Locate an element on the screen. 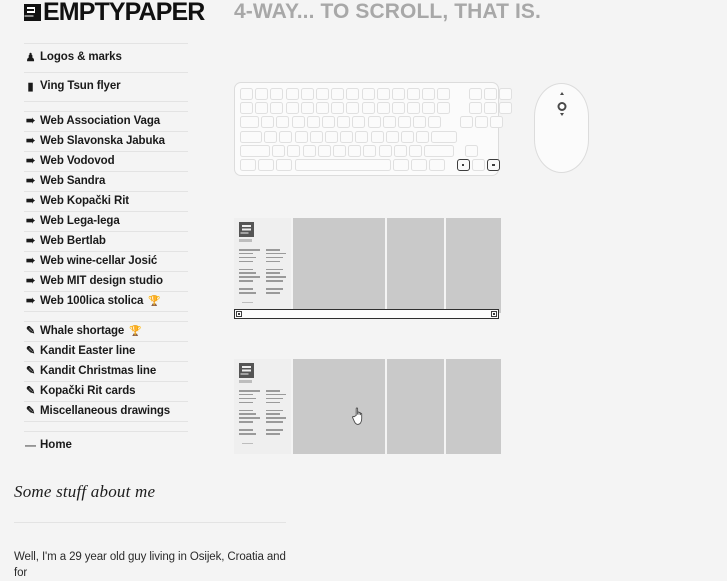 The width and height of the screenshot is (727, 581). sidebar-item-web-association-vaga: ➠ Web Association Vaga is located at coordinates (106, 122).